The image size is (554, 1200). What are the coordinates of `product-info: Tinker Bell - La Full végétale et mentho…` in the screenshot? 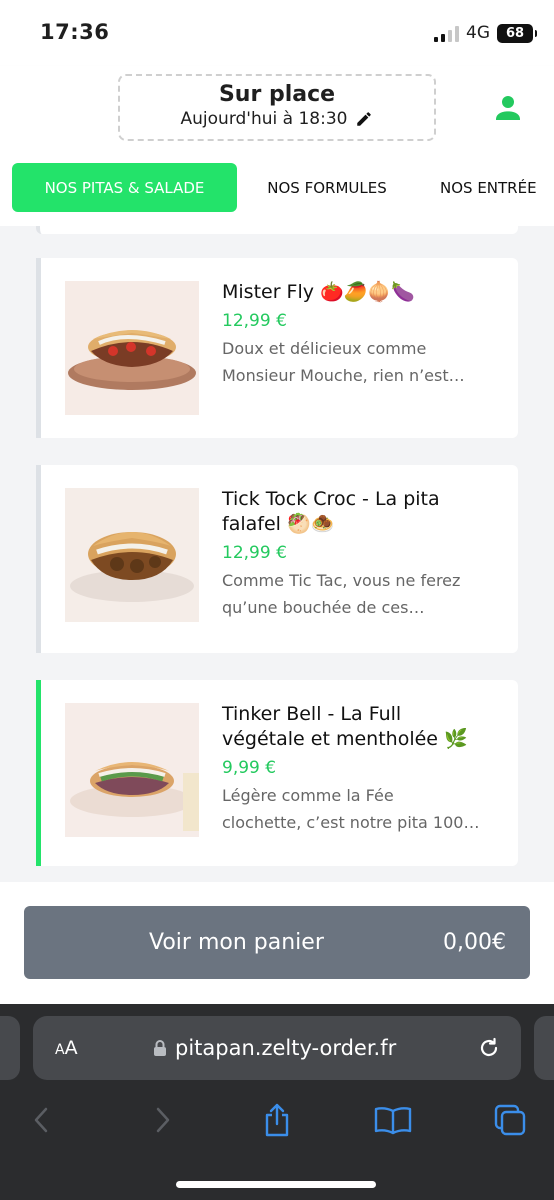 It's located at (362, 769).